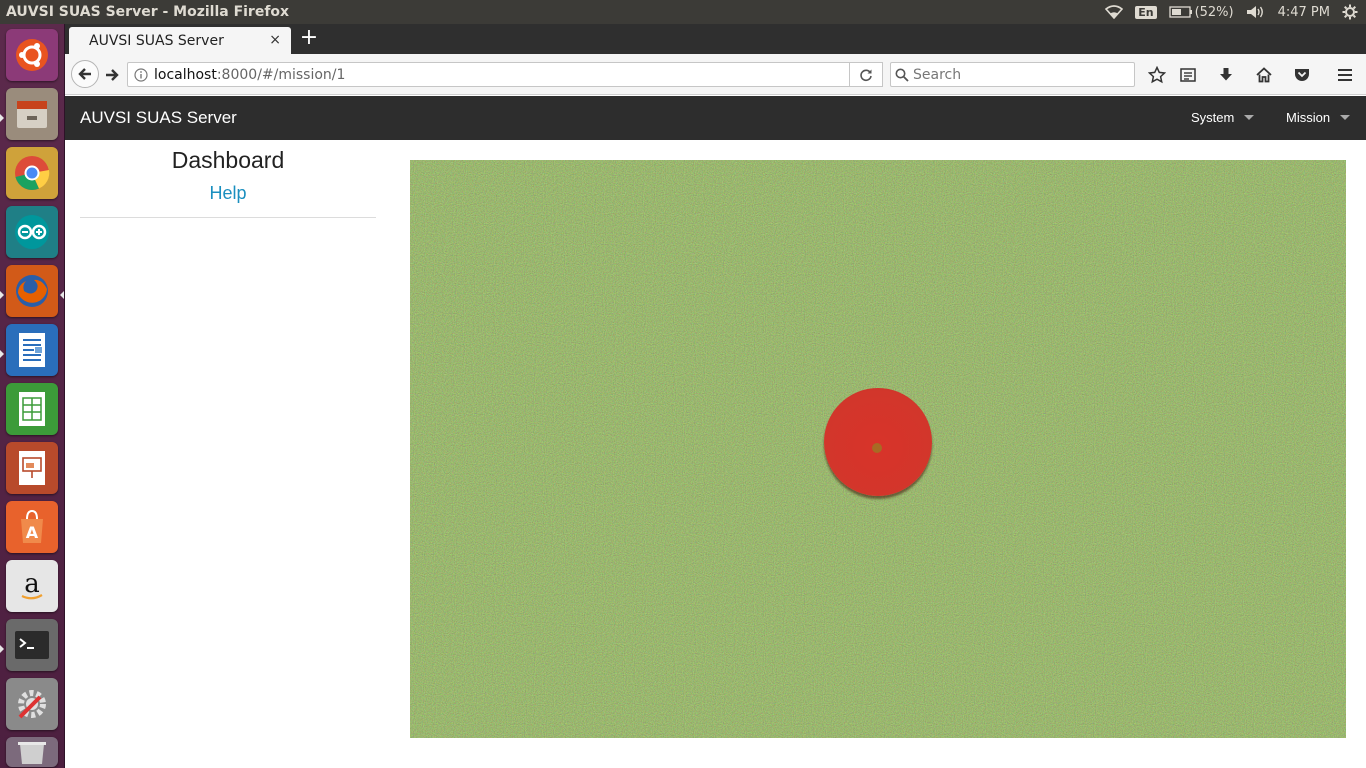 This screenshot has width=1366, height=768. Describe the element at coordinates (309, 39) in the screenshot. I see `new-tab-button: +` at that location.